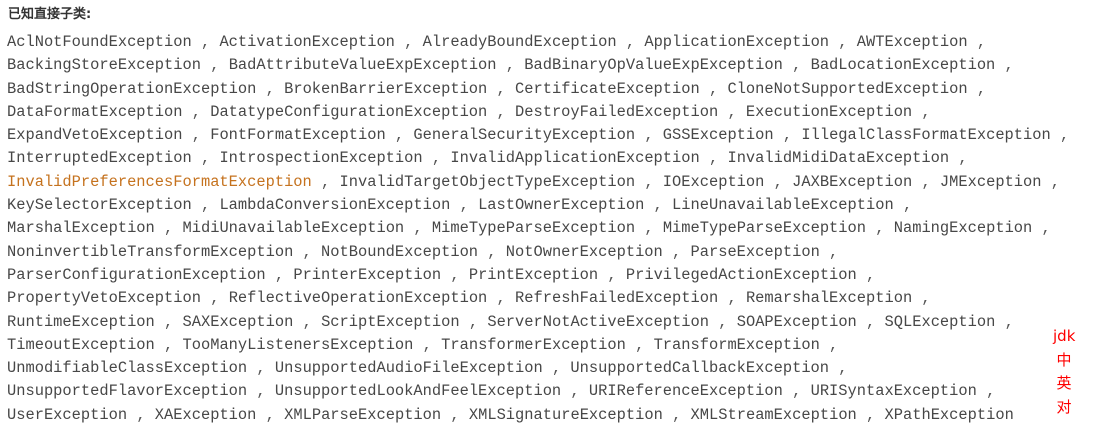  Describe the element at coordinates (104, 298) in the screenshot. I see `subclass-link: PropertyVetoException` at that location.